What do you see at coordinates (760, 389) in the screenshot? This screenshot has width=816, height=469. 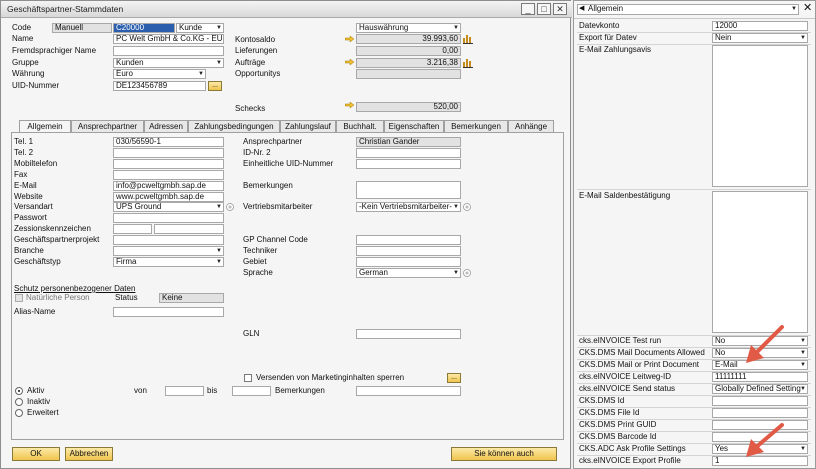 I see `einvoice-send-status-dropdown: Globally Defined Setting ▼` at bounding box center [760, 389].